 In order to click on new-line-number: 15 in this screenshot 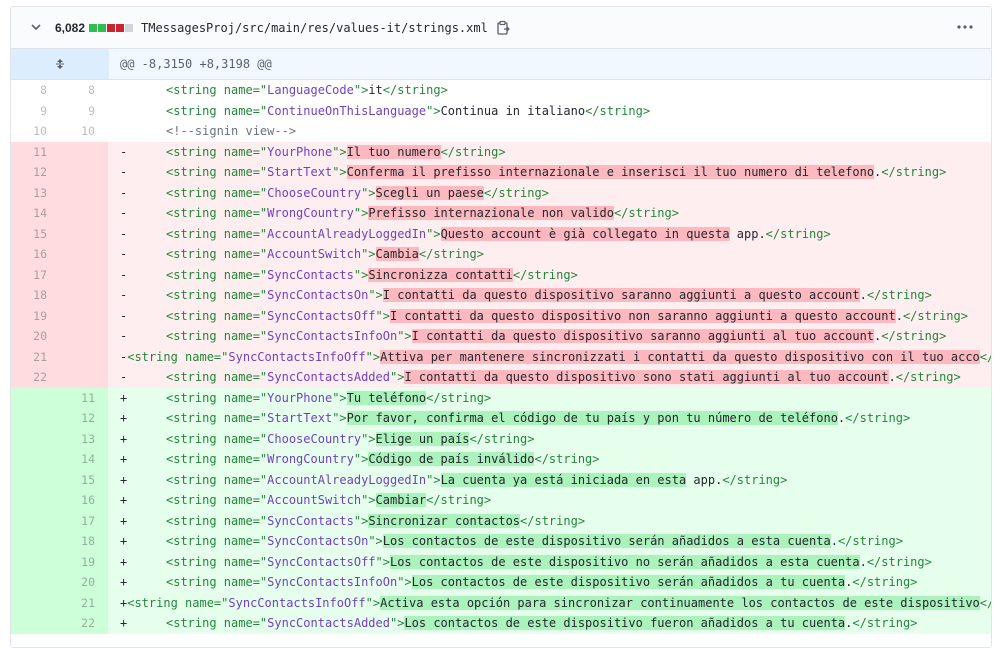, I will do `click(84, 479)`.